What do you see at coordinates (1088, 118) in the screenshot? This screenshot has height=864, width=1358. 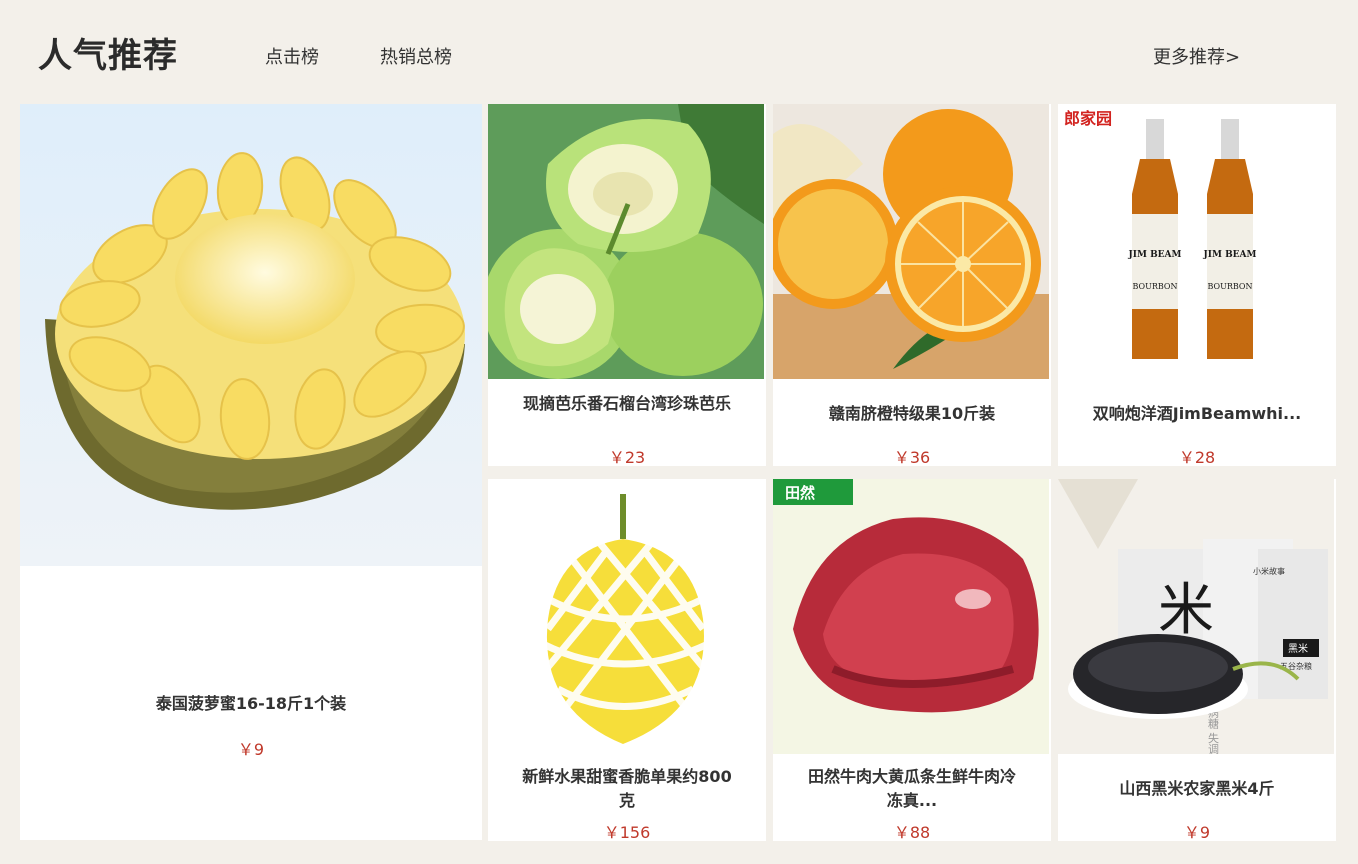 I see `store-logo-1: 郎家园` at bounding box center [1088, 118].